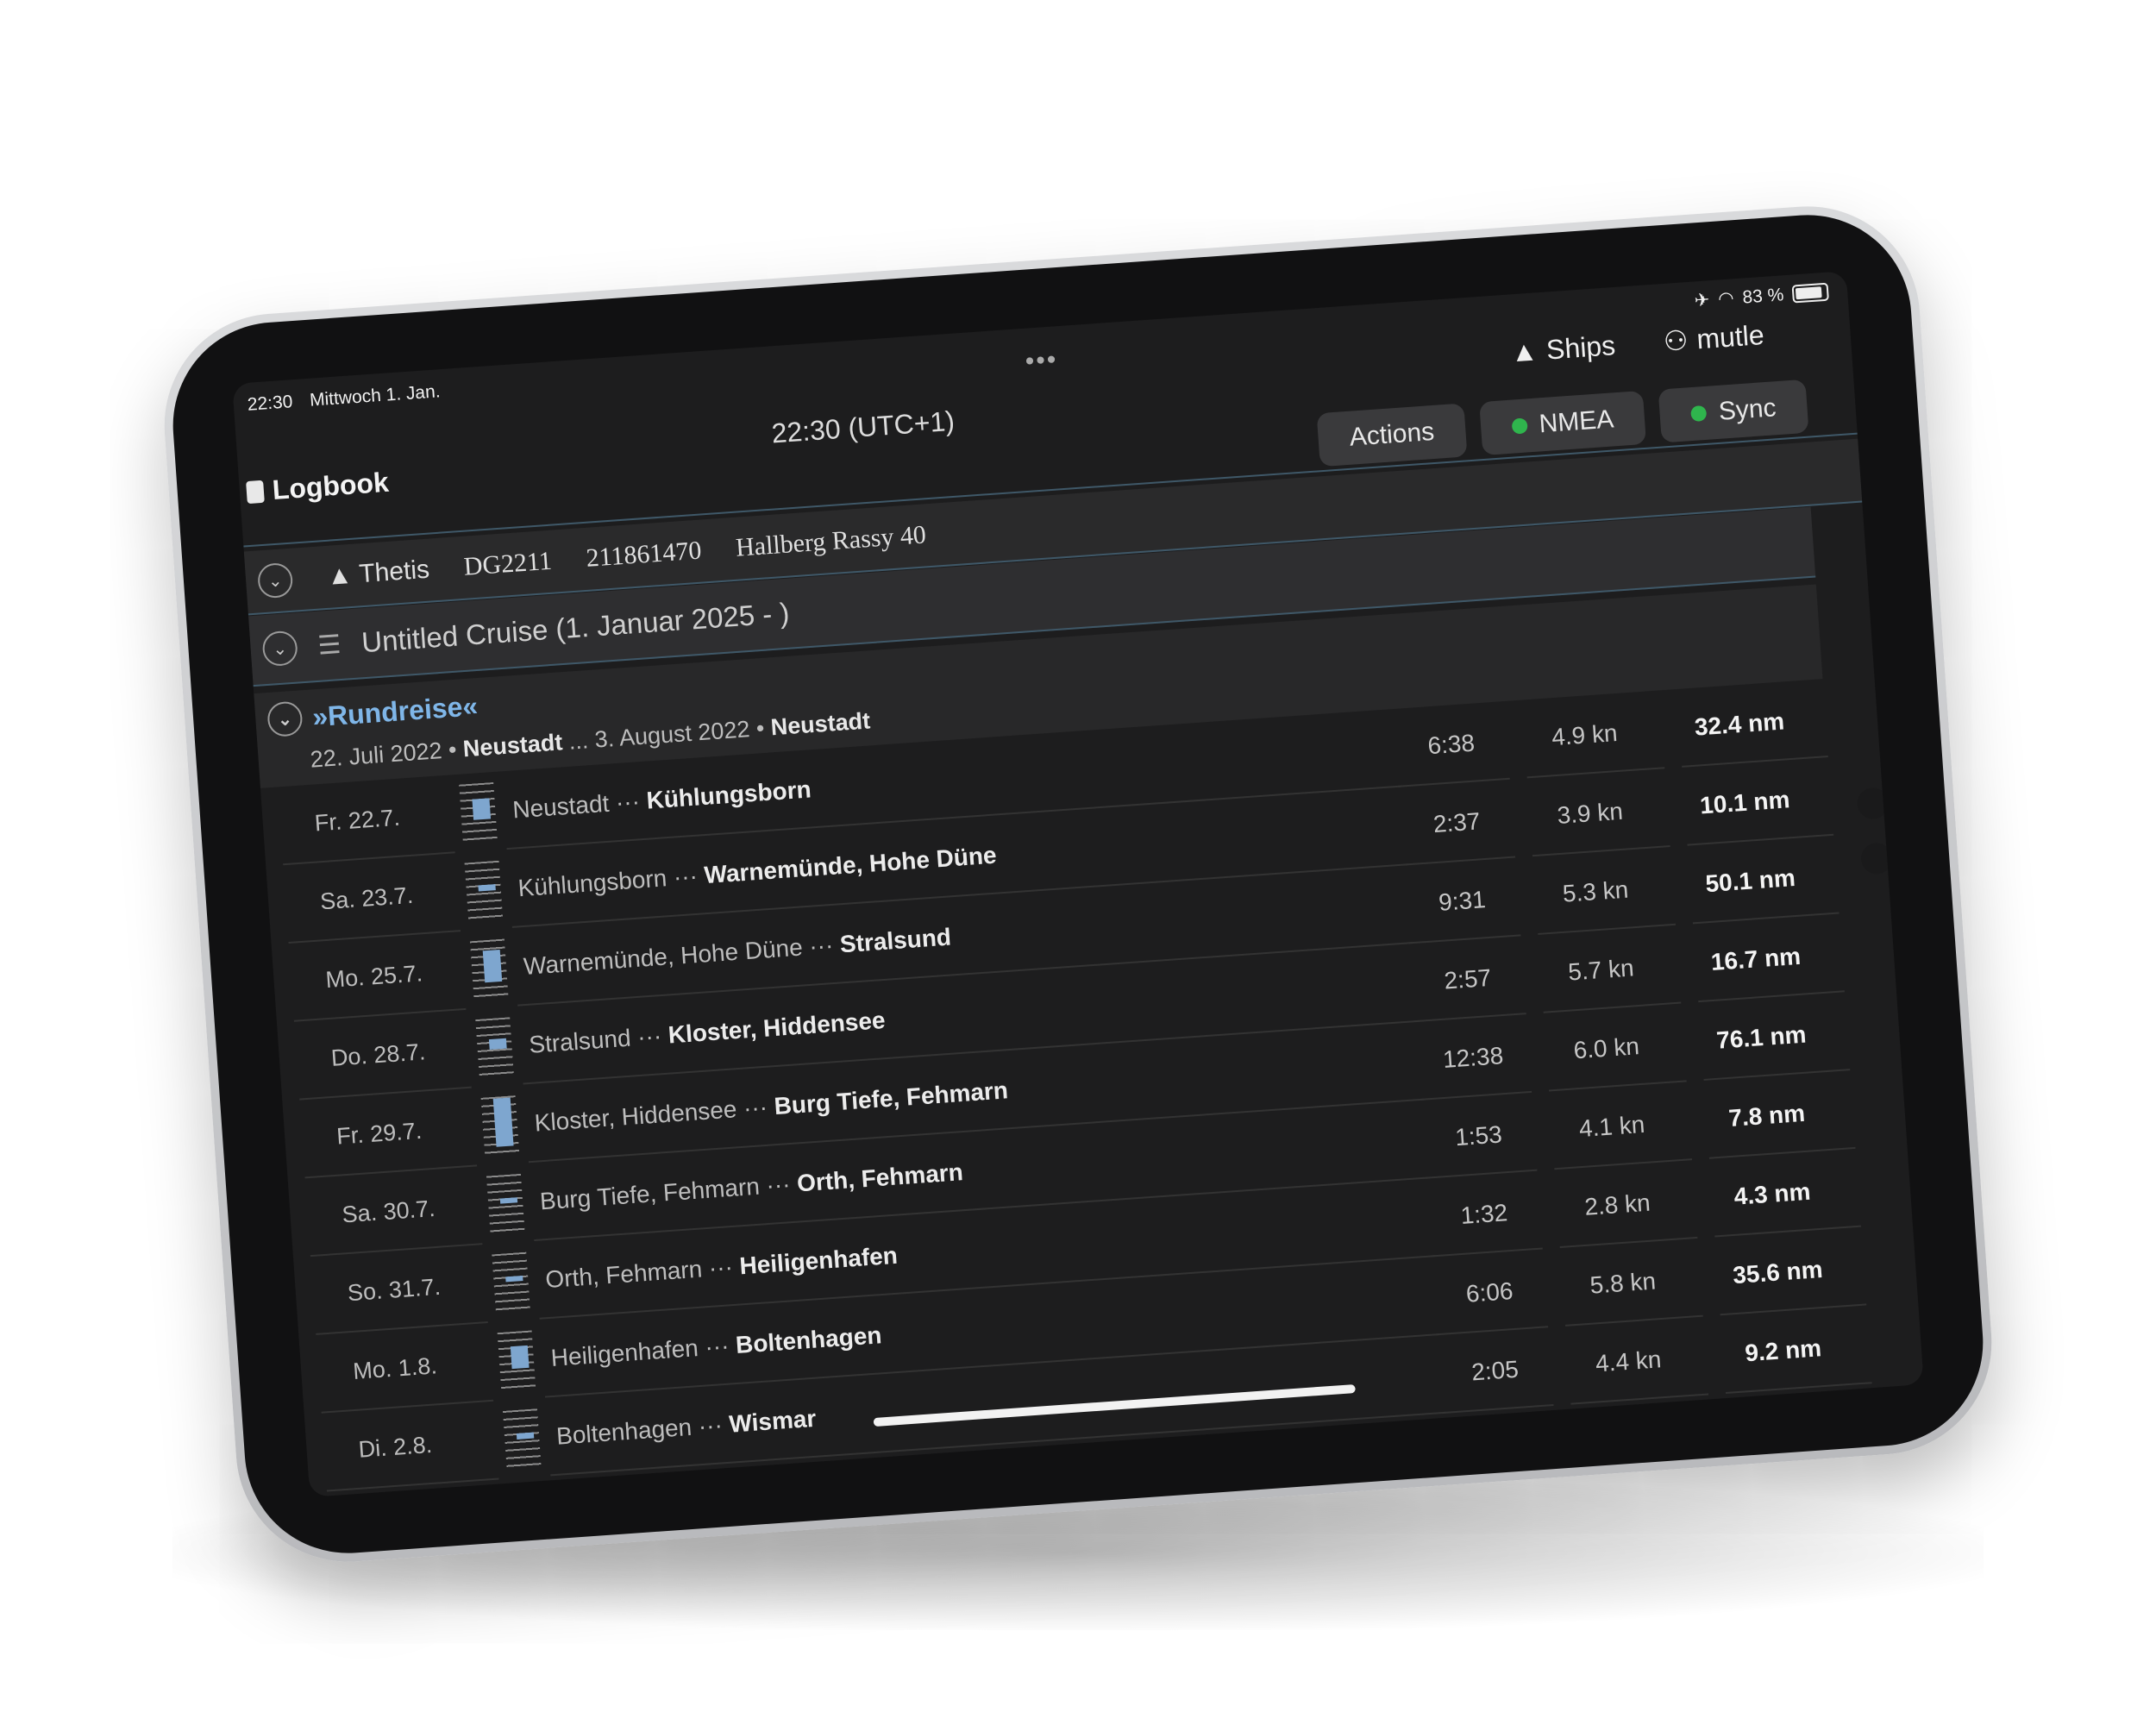 Image resolution: width=2156 pixels, height=1725 pixels. I want to click on leg-date: Fr. 22.7., so click(357, 821).